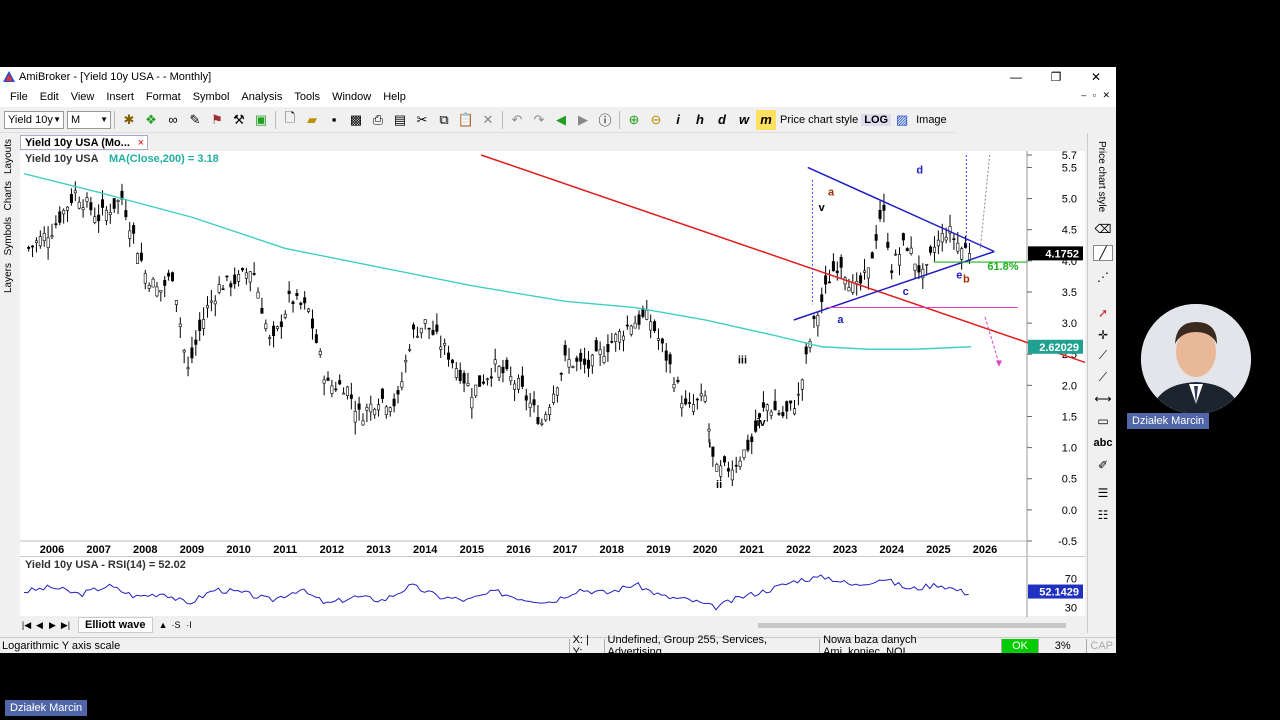  Describe the element at coordinates (539, 120) in the screenshot. I see `redo-icon: ↷` at that location.